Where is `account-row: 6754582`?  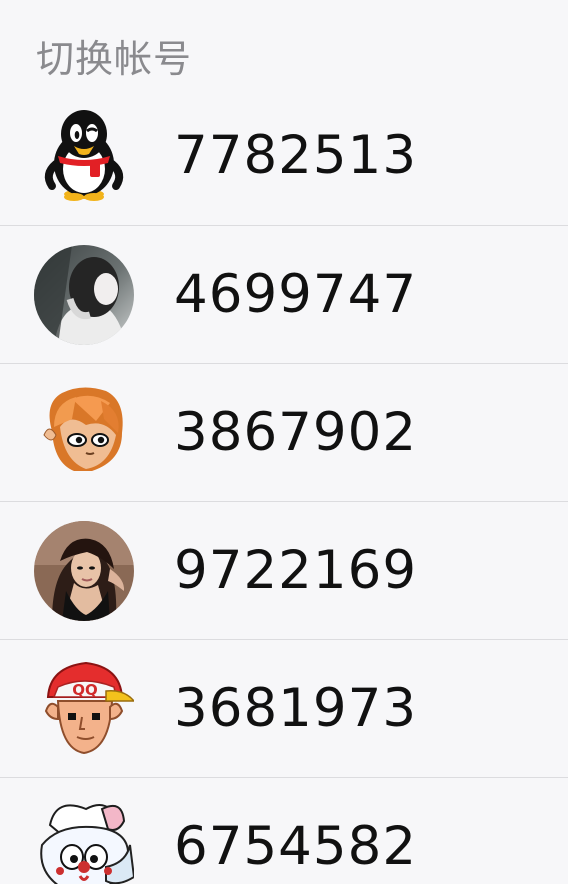 account-row: 6754582 is located at coordinates (284, 831).